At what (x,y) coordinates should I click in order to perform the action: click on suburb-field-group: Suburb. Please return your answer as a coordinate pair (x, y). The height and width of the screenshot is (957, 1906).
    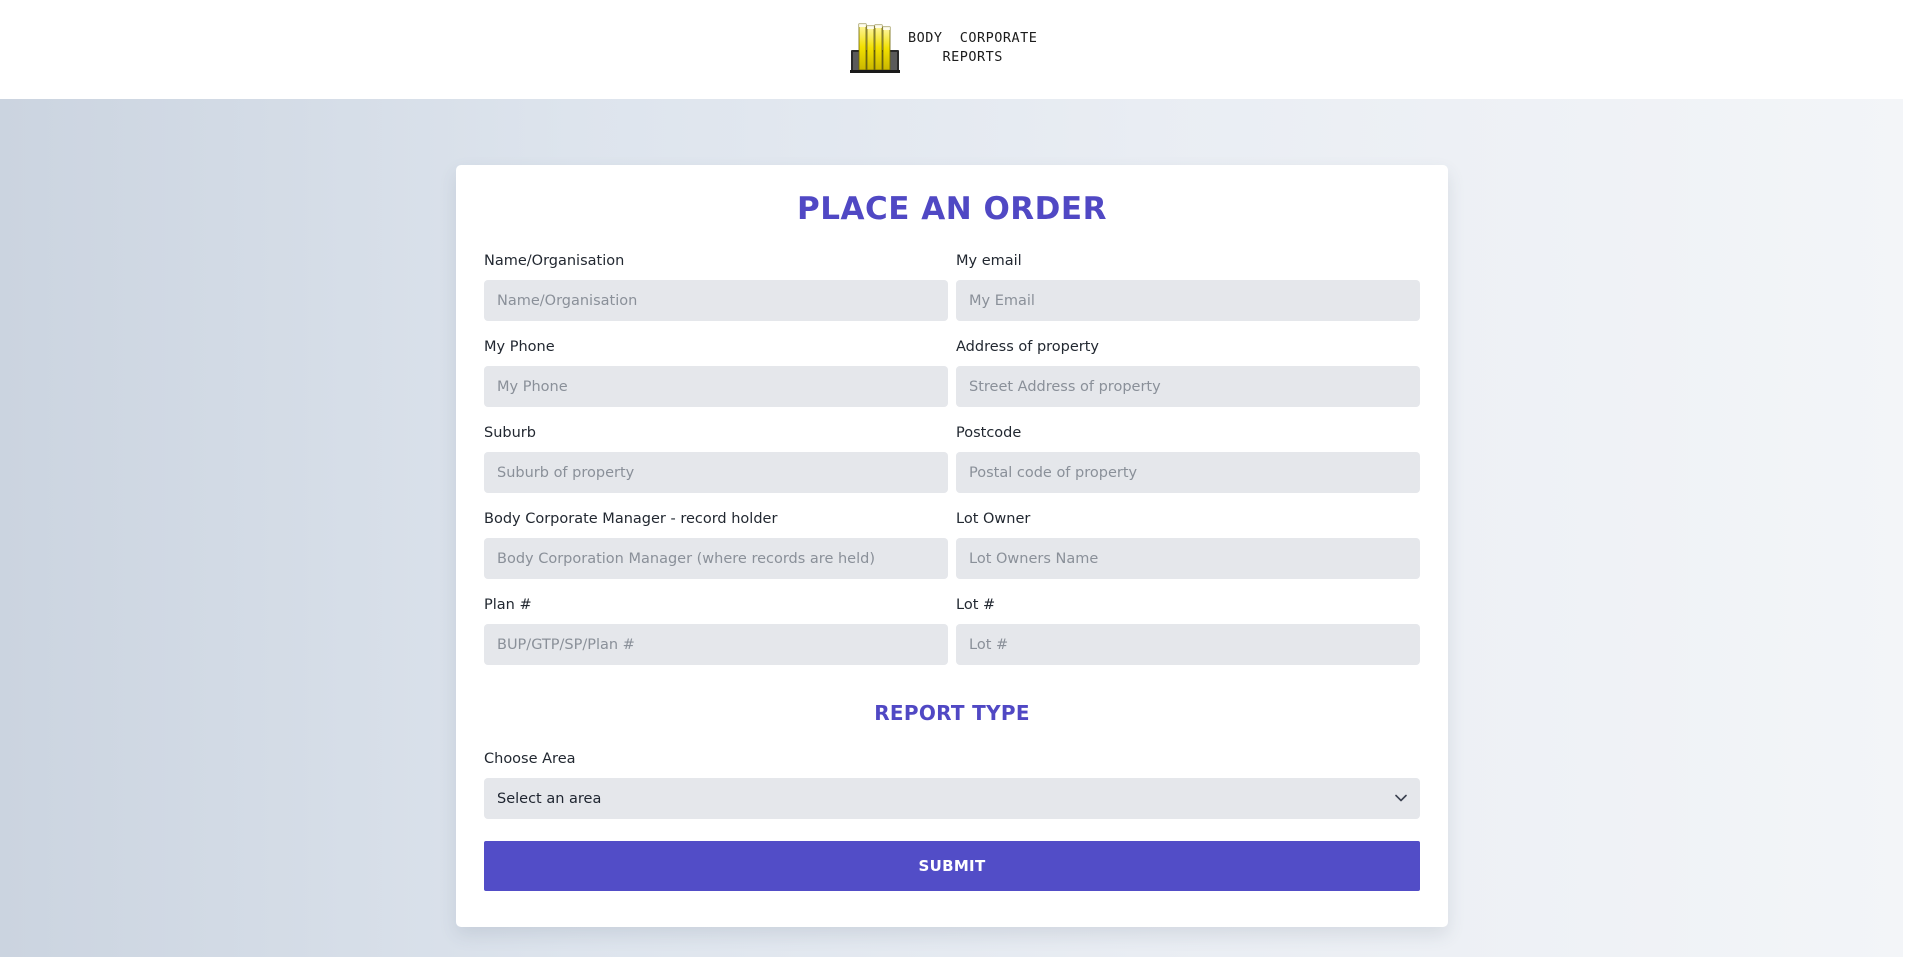
    Looking at the image, I should click on (716, 458).